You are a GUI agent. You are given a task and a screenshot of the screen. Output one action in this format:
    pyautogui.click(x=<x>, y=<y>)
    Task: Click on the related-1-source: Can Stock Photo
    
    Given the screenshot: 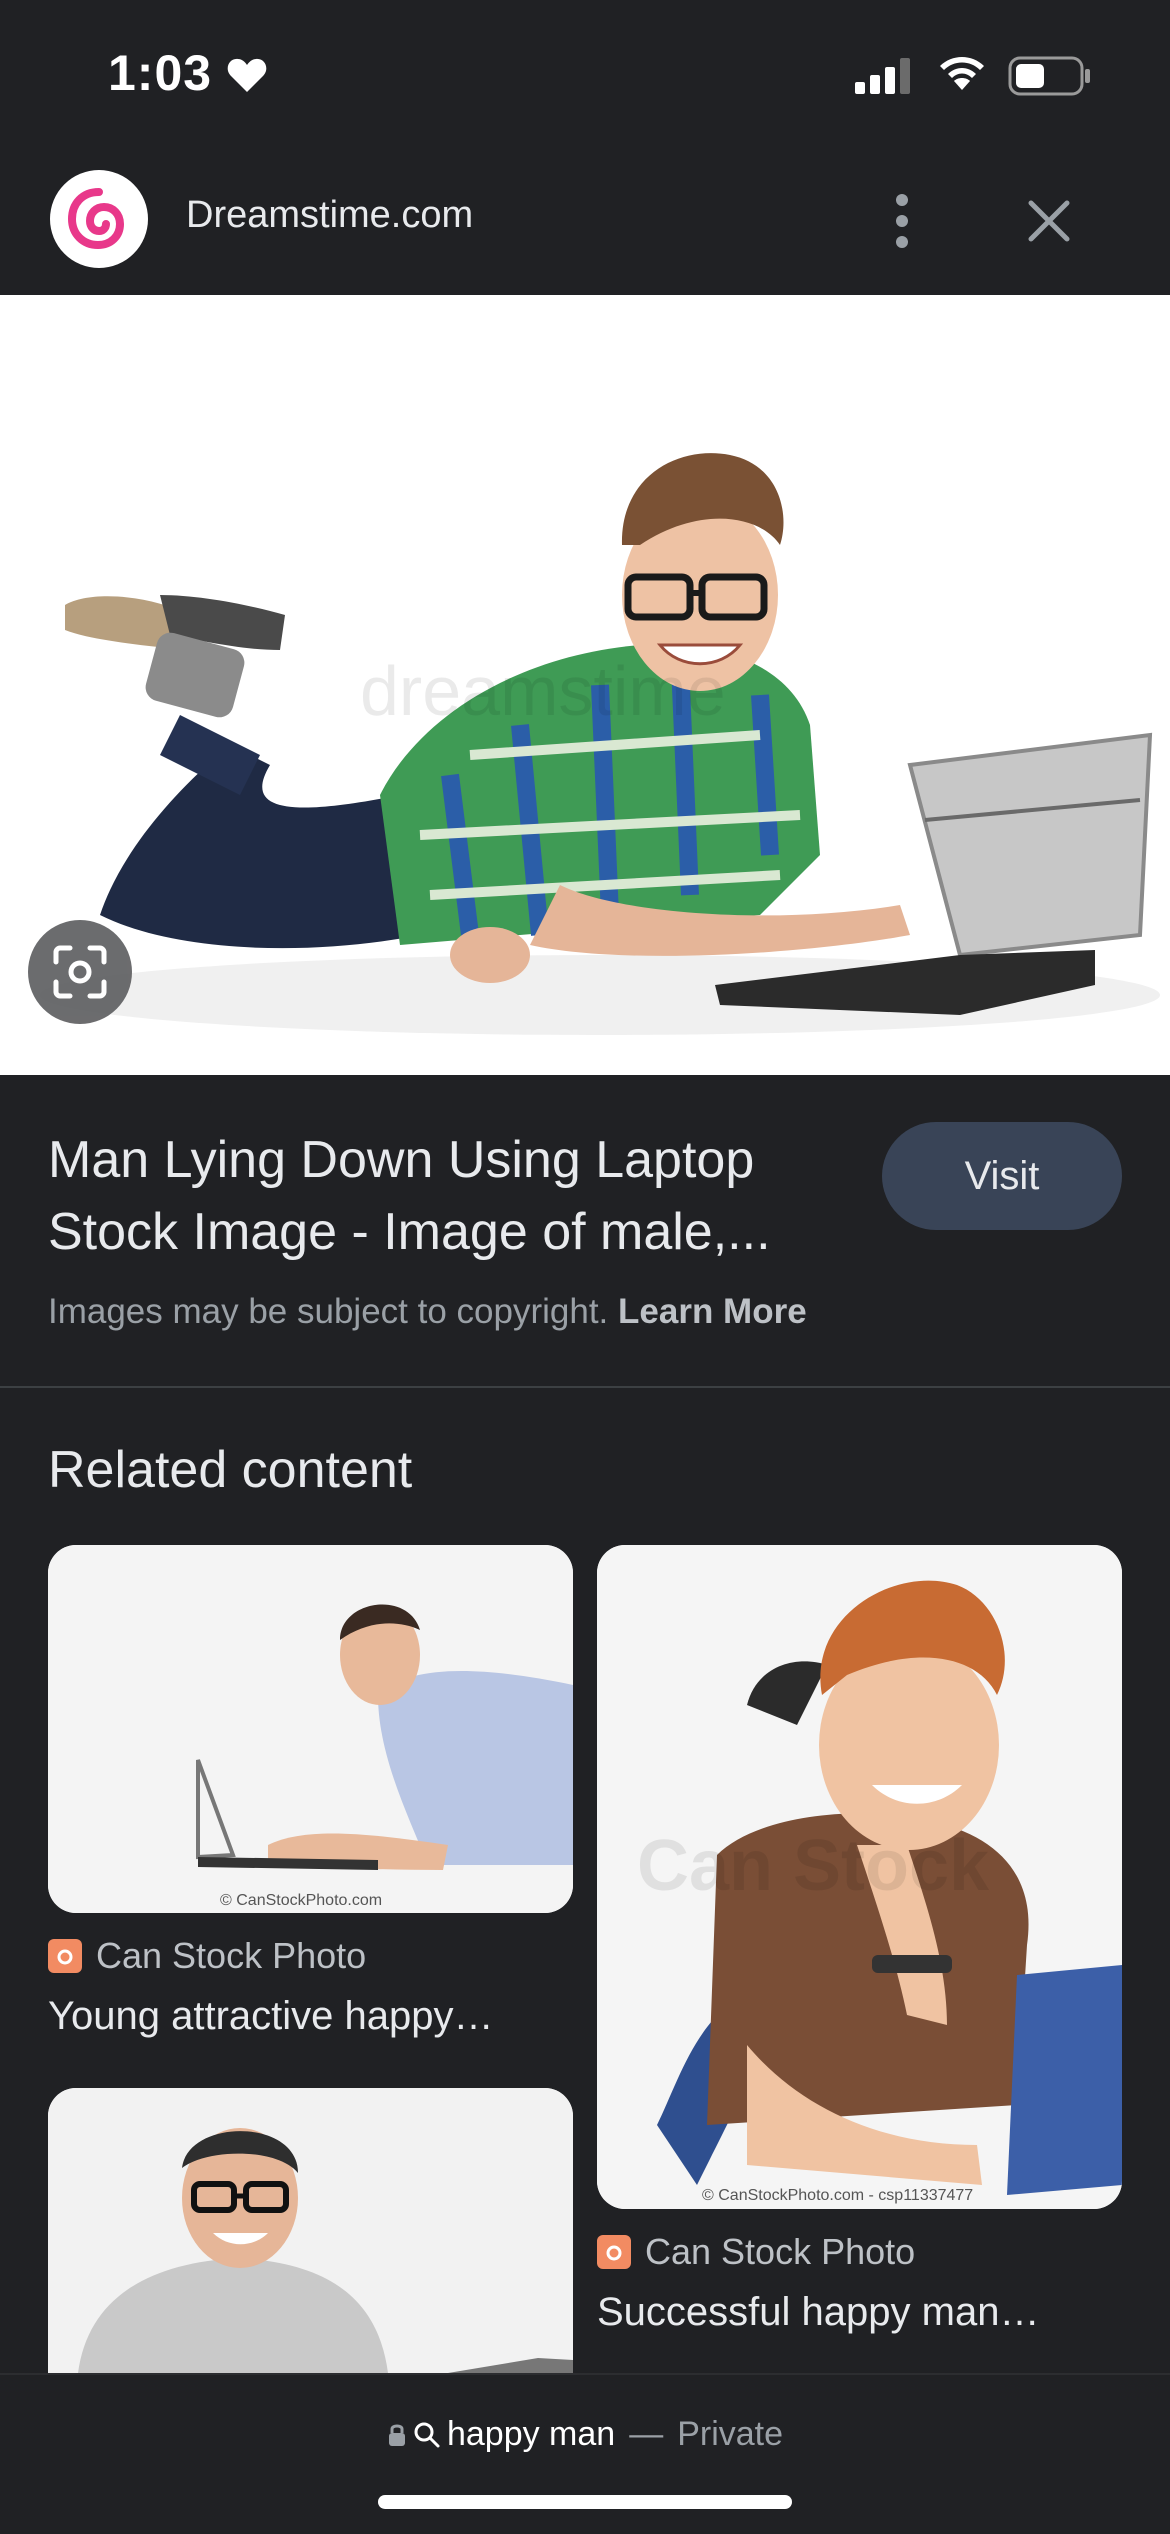 What is the action you would take?
    pyautogui.click(x=207, y=1956)
    